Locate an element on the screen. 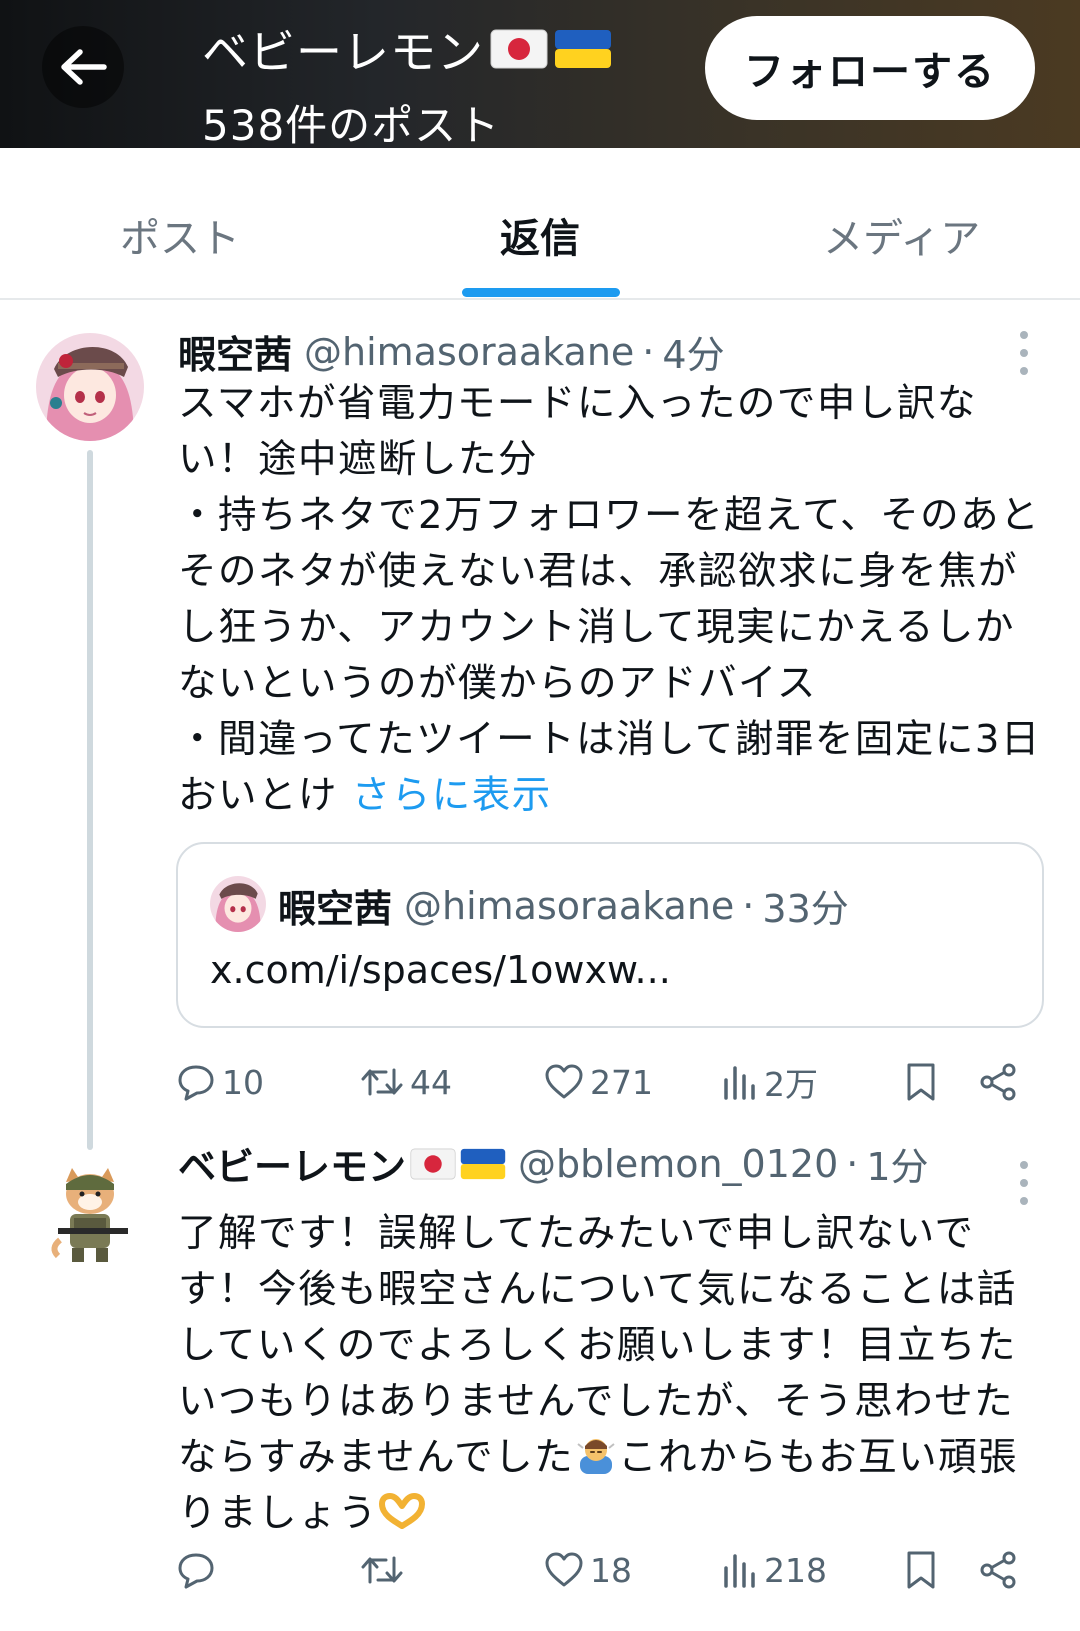 This screenshot has height=1631, width=1080. post-time: 4分 is located at coordinates (693, 351).